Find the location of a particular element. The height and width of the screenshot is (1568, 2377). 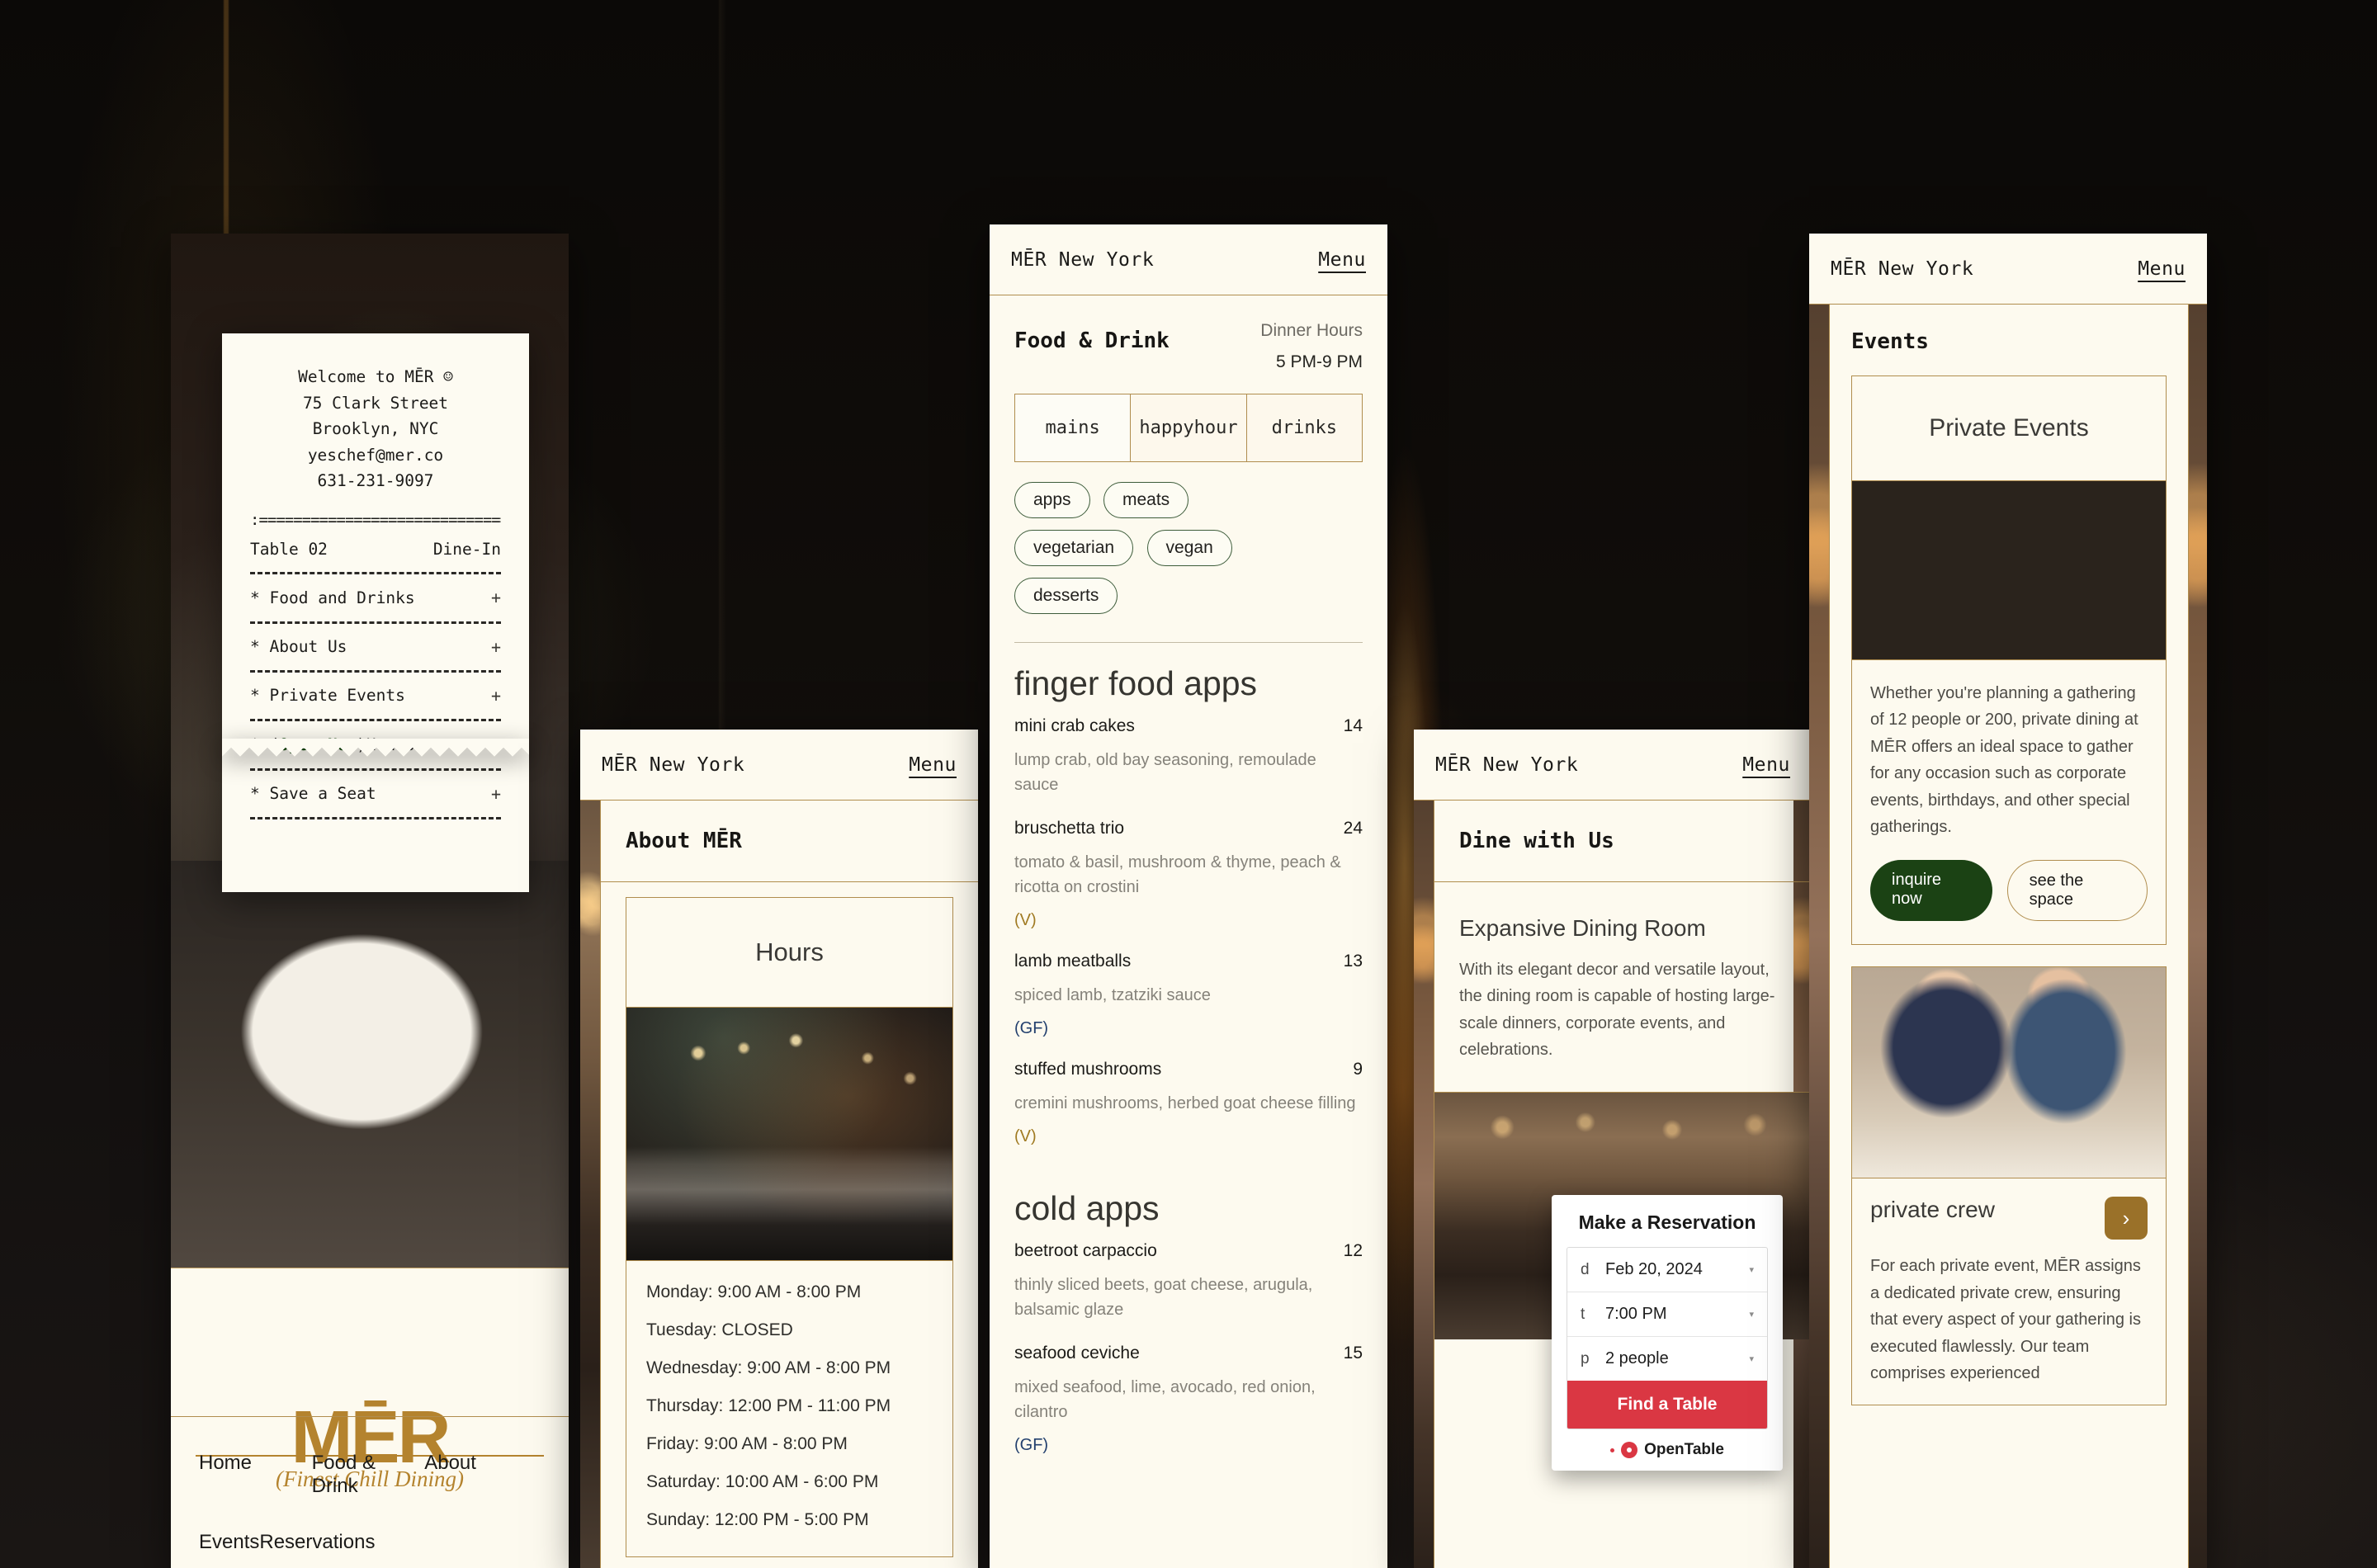

menu-tabs: mains happyhour drinks is located at coordinates (1188, 428).